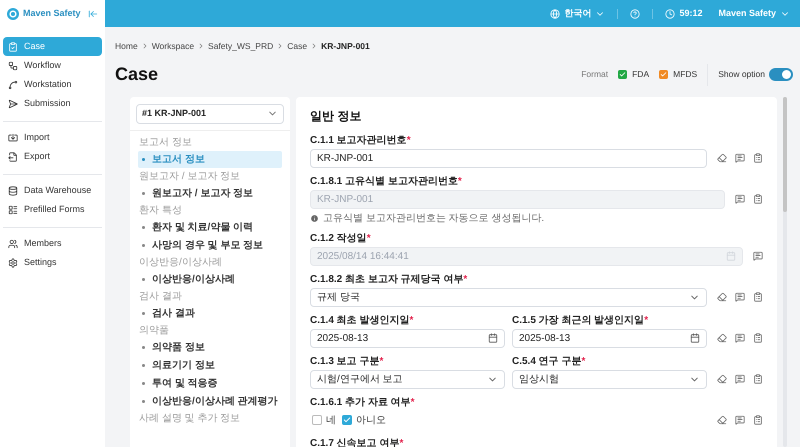 This screenshot has height=447, width=800. I want to click on select-field: 임상시험, so click(609, 379).